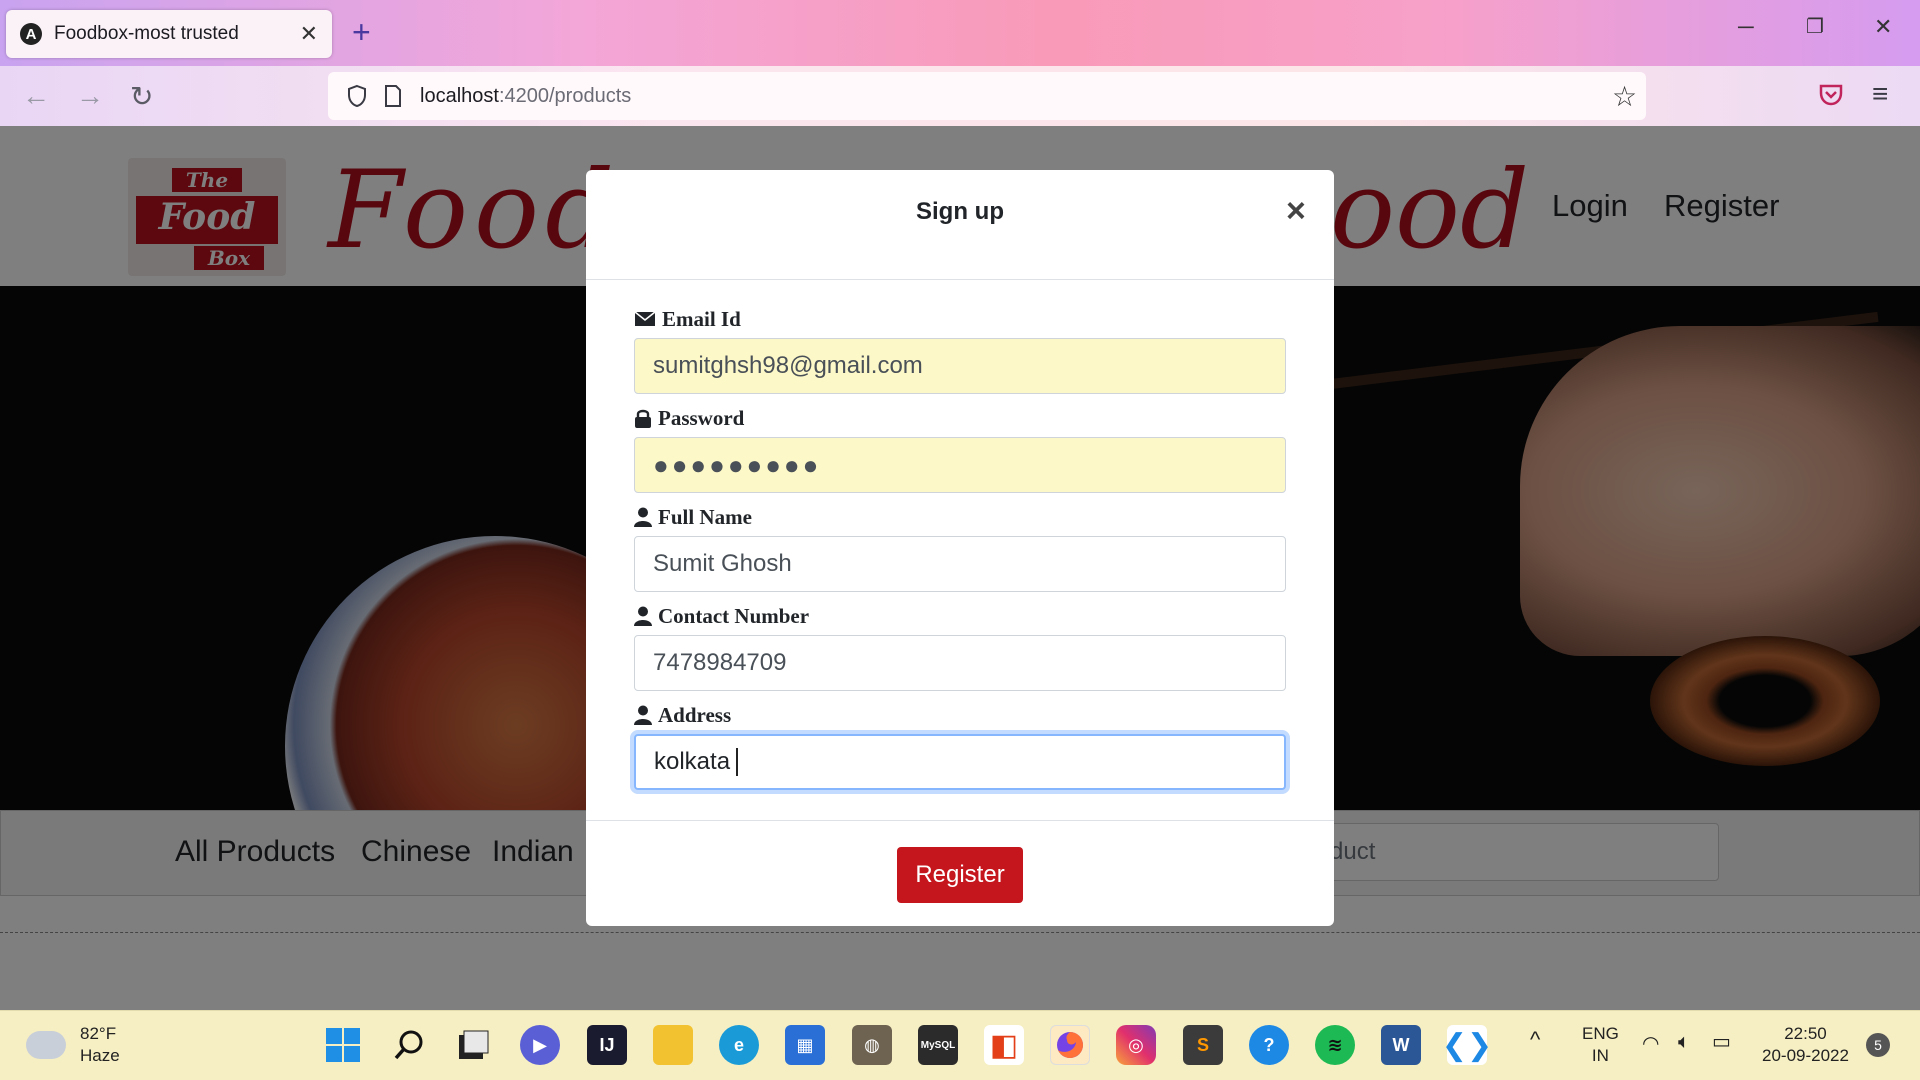 The height and width of the screenshot is (1080, 1920). I want to click on tab-close-icon: ✕, so click(309, 34).